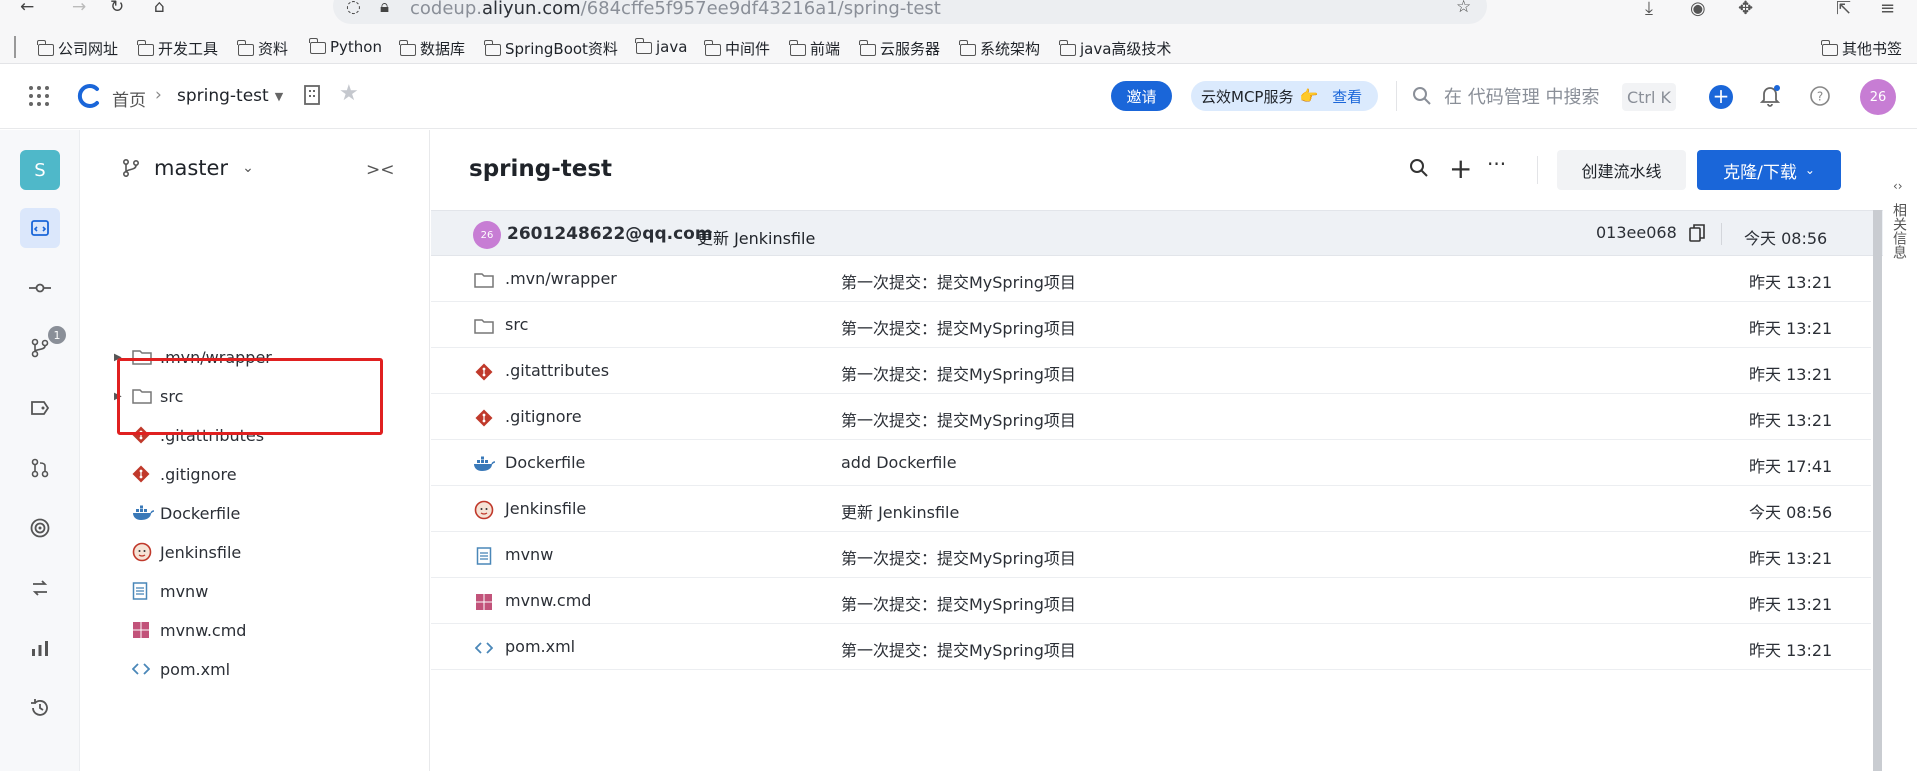 This screenshot has width=1917, height=771. Describe the element at coordinates (1861, 48) in the screenshot. I see `other-bookmarks: 其他书签` at that location.